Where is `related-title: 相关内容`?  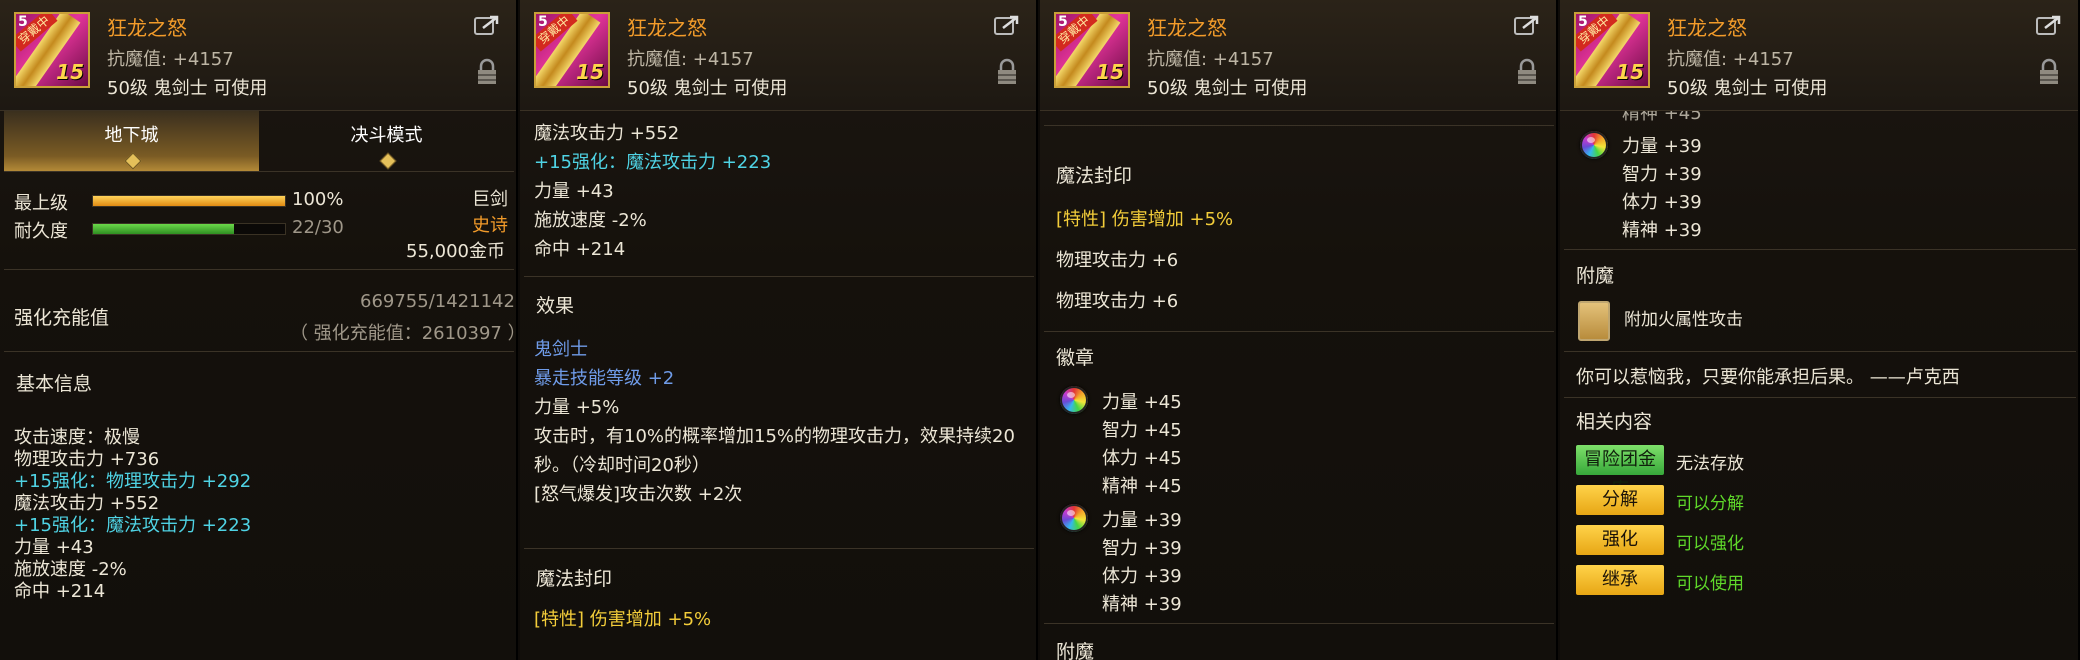 related-title: 相关内容 is located at coordinates (1614, 422).